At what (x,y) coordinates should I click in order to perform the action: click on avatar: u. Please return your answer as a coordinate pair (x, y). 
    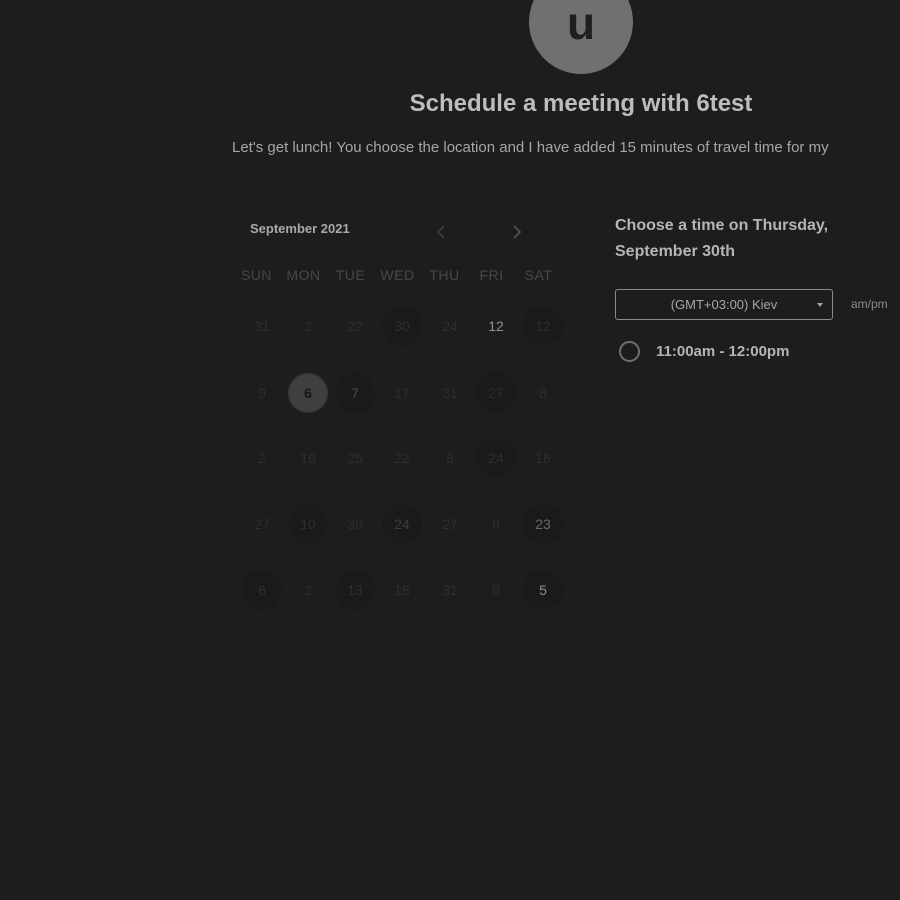
    Looking at the image, I should click on (581, 37).